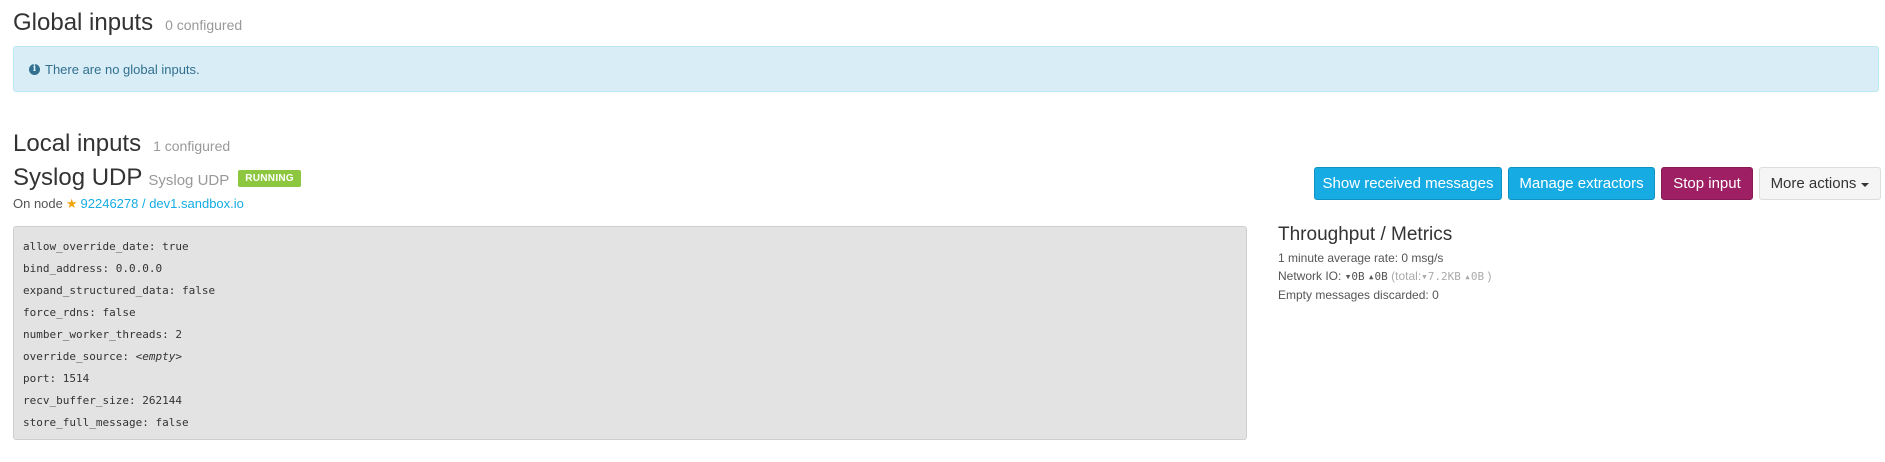 This screenshot has height=462, width=1885. Describe the element at coordinates (56, 378) in the screenshot. I see `config-item: port: 1514` at that location.